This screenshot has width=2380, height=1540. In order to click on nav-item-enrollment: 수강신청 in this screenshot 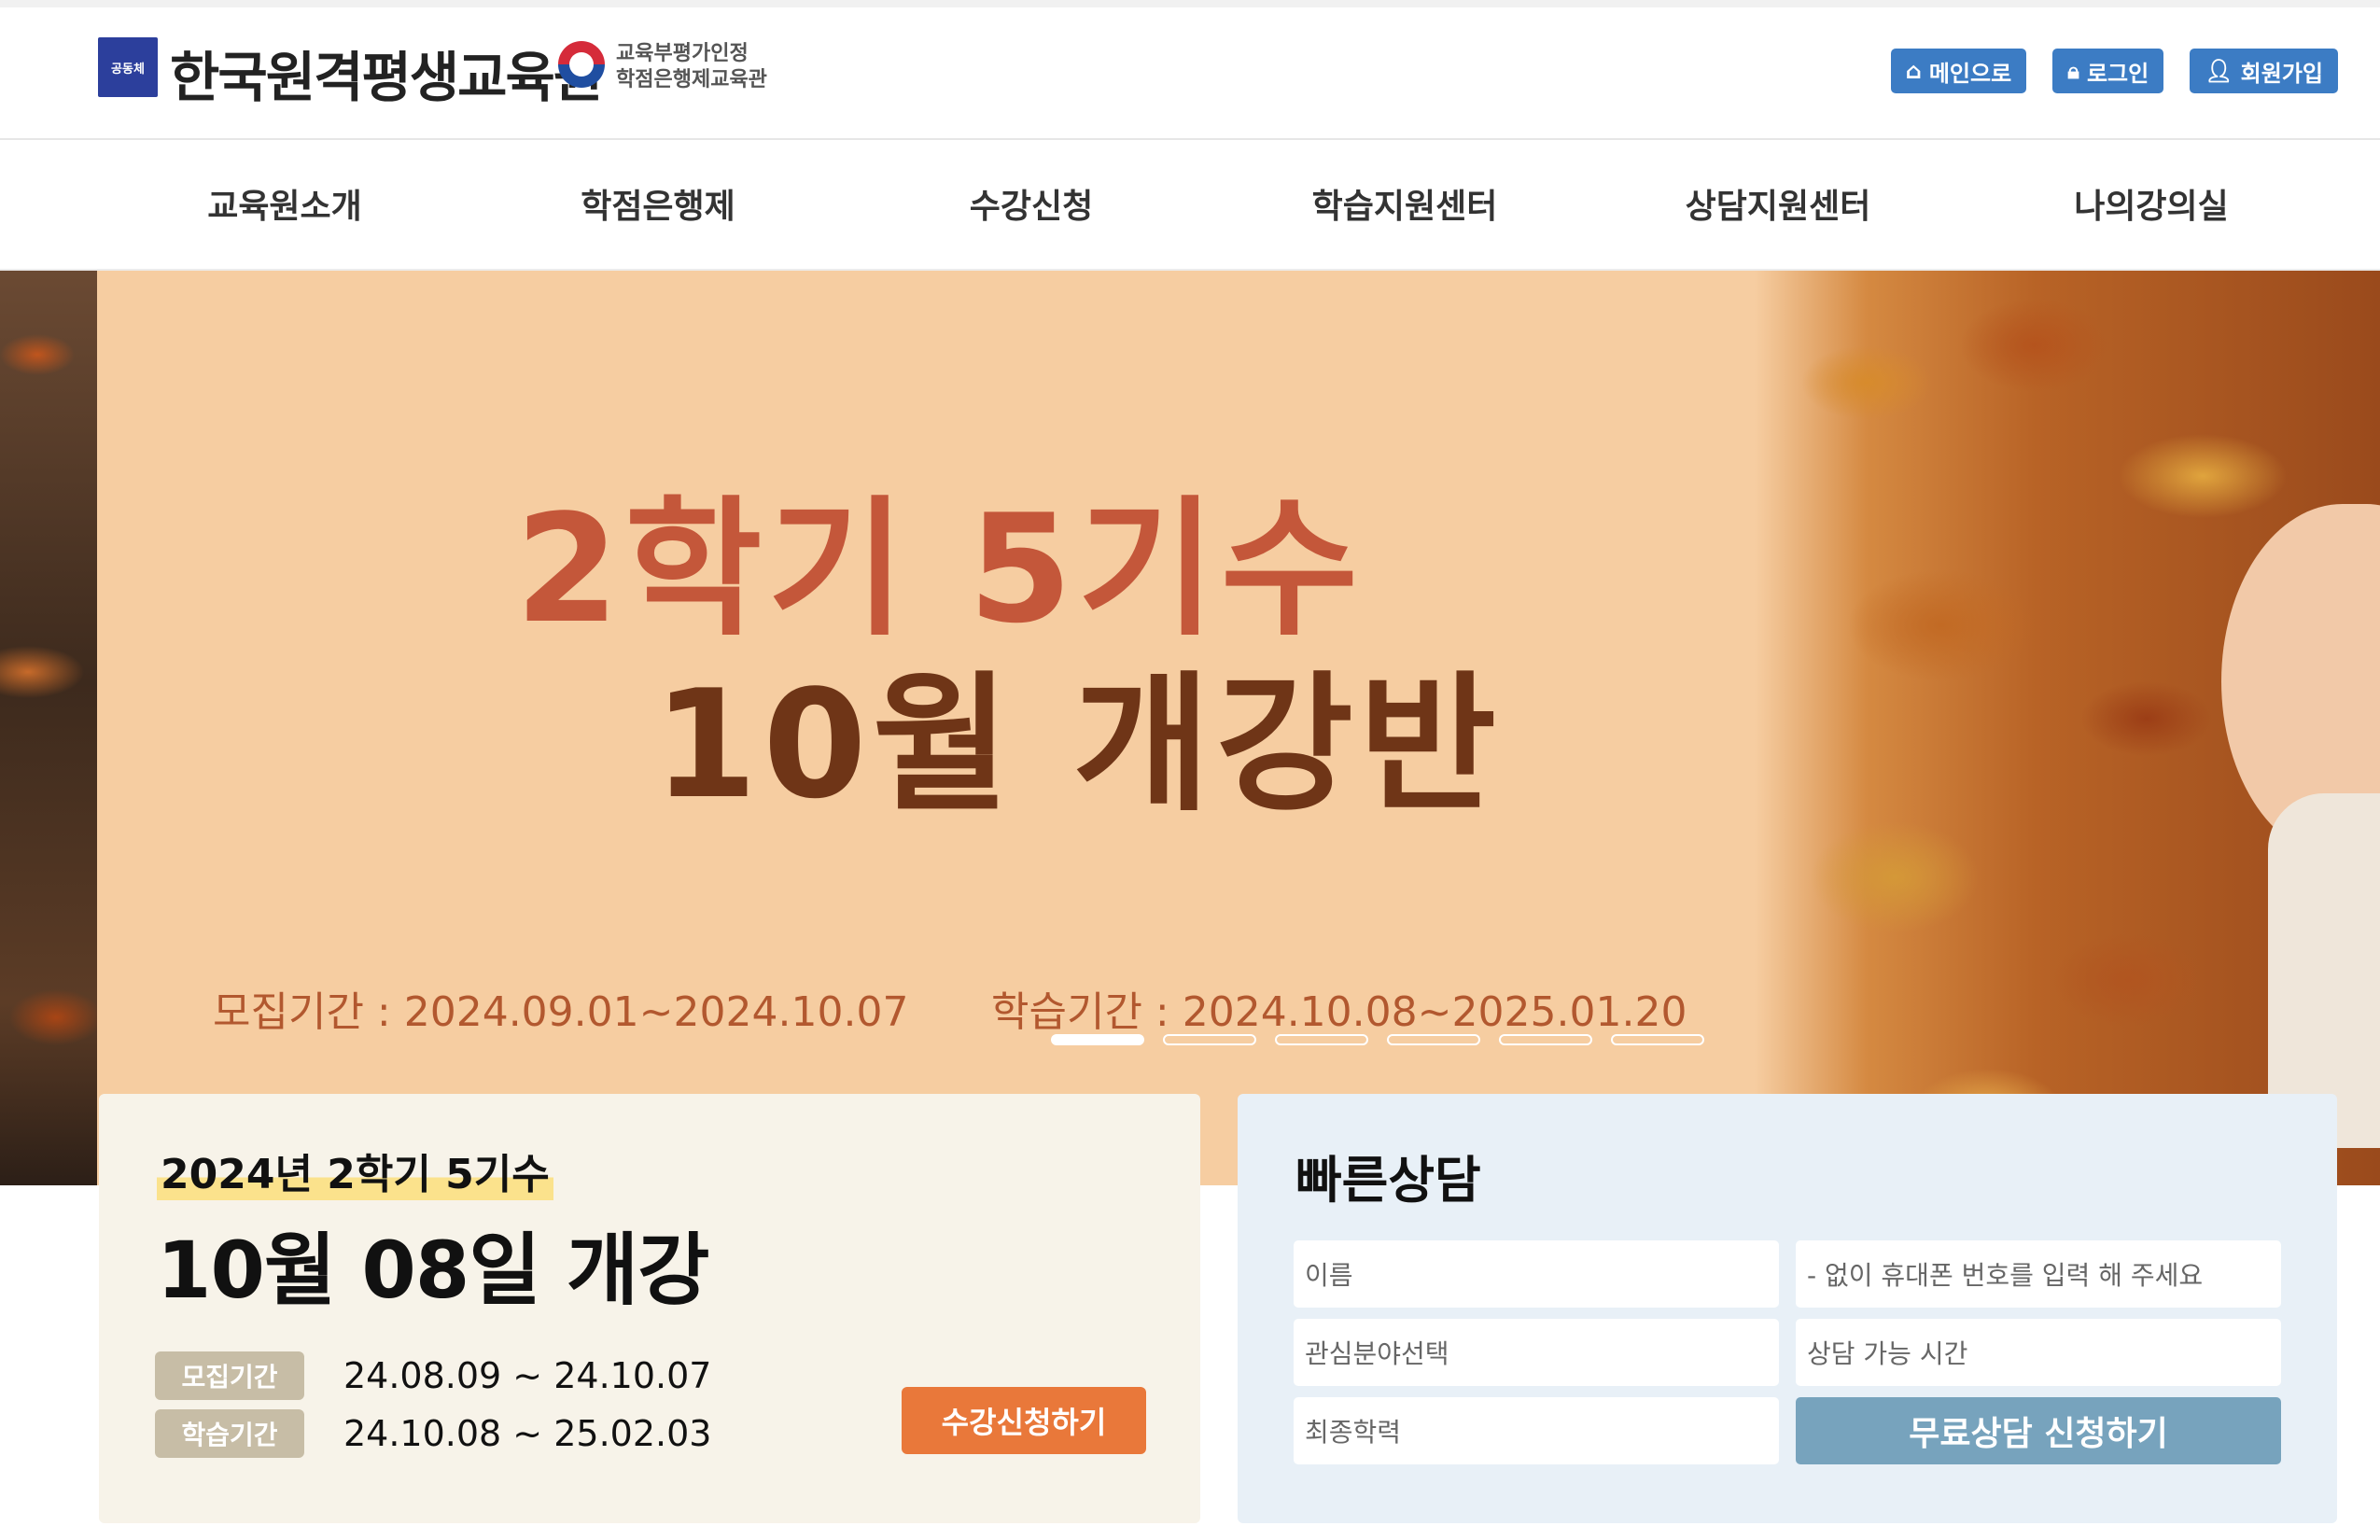, I will do `click(1031, 203)`.